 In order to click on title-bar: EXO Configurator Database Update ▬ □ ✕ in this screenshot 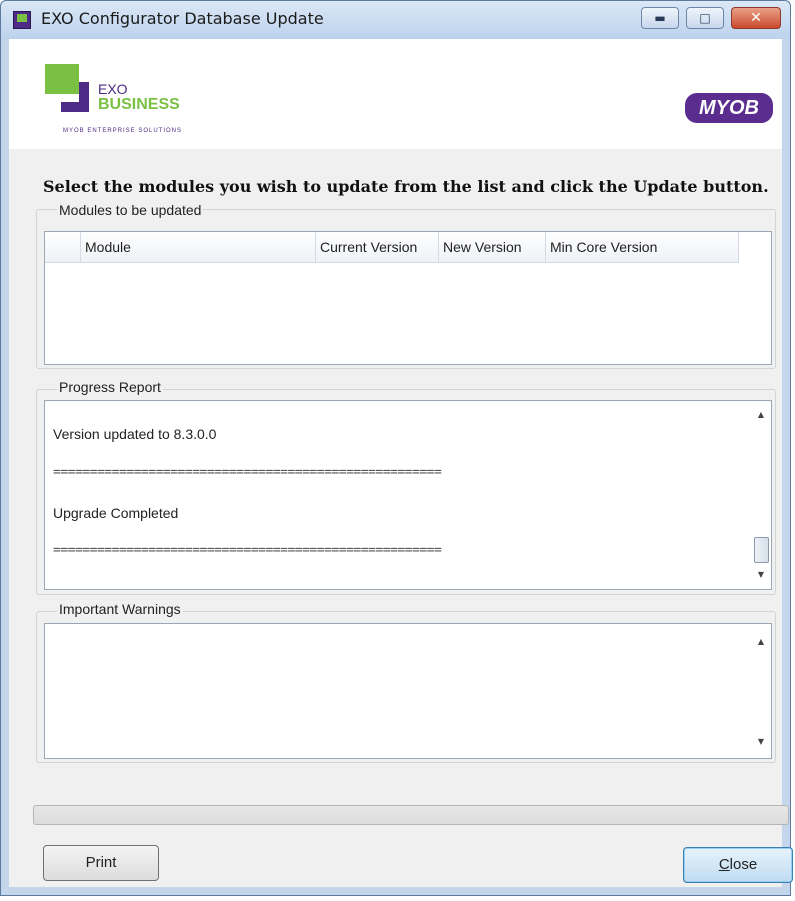, I will do `click(395, 20)`.